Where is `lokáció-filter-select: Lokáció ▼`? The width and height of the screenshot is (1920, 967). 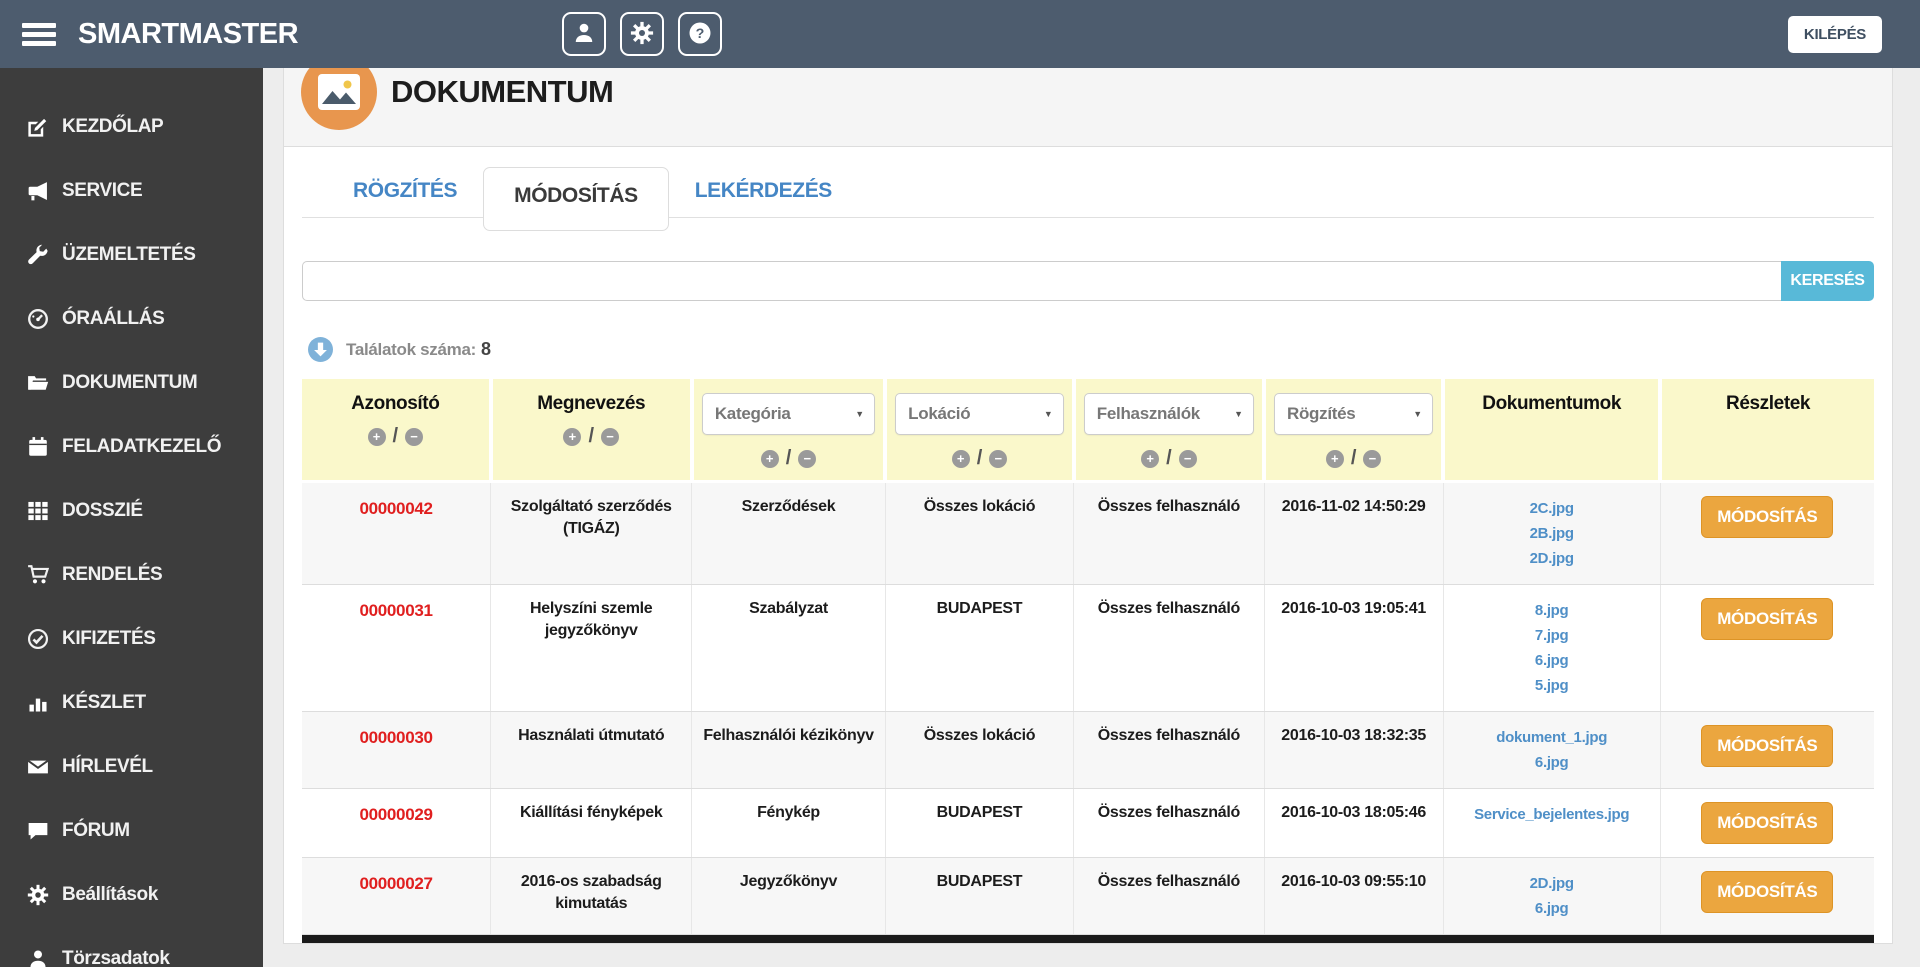 lokáció-filter-select: Lokáció ▼ is located at coordinates (979, 414).